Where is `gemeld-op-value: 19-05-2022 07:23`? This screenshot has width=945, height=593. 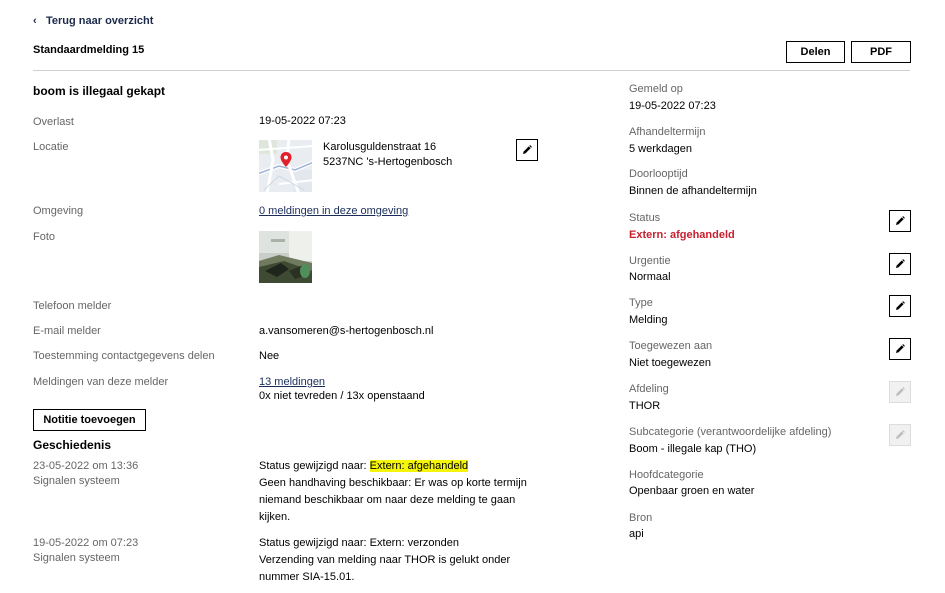
gemeld-op-value: 19-05-2022 07:23 is located at coordinates (672, 106).